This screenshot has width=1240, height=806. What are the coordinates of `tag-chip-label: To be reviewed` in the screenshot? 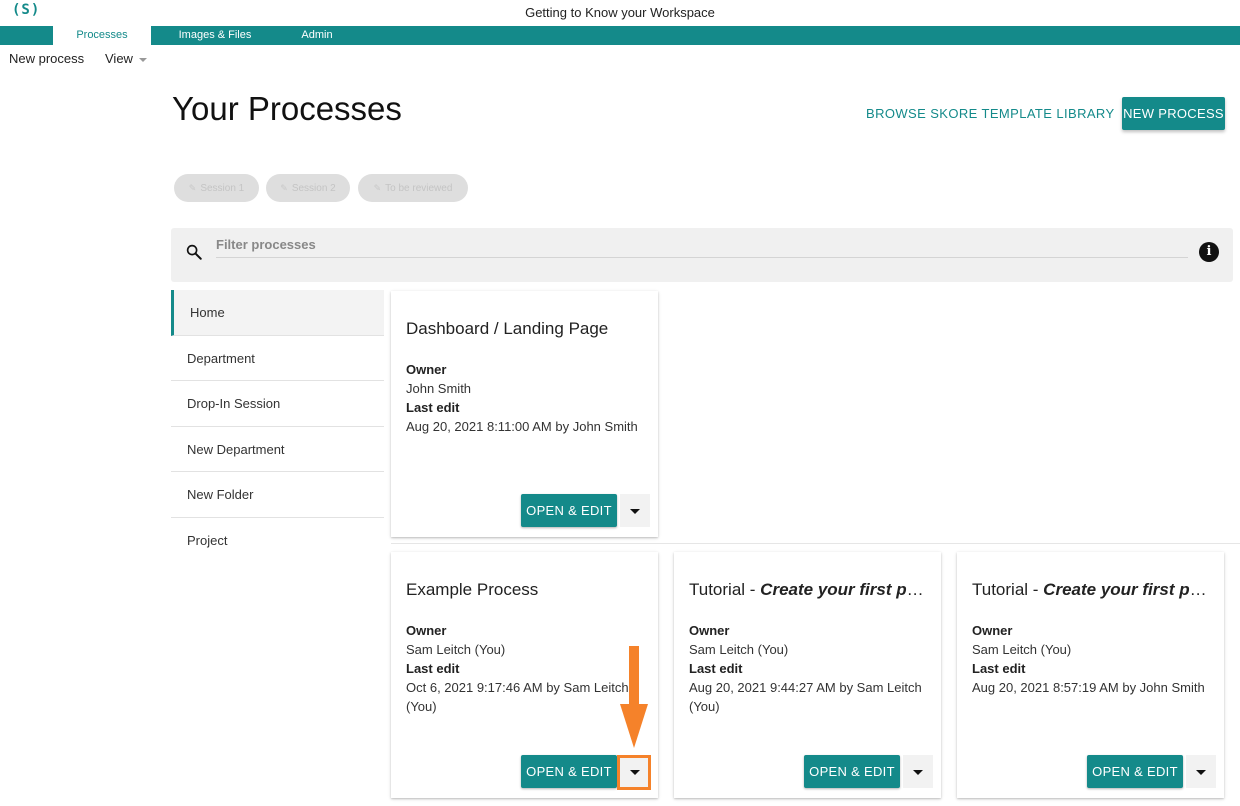 It's located at (419, 188).